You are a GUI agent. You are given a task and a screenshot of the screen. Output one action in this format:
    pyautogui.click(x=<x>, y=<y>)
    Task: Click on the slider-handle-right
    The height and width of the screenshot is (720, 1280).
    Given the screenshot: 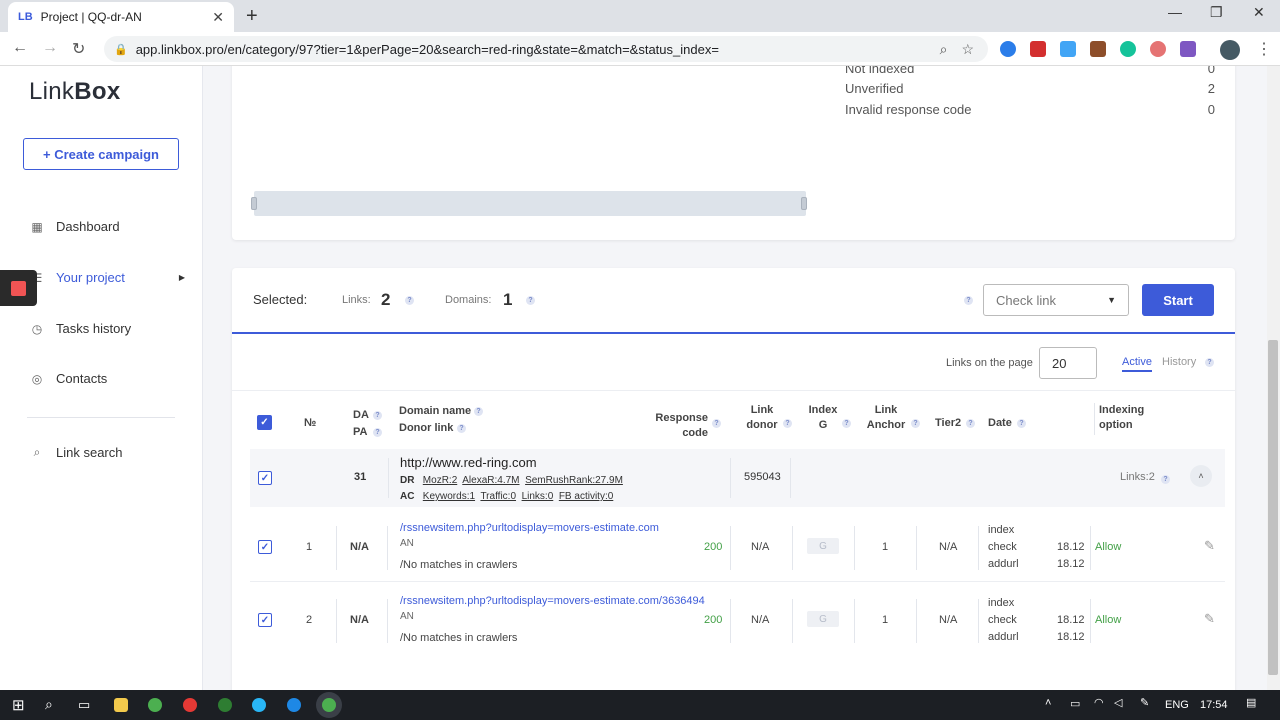 What is the action you would take?
    pyautogui.click(x=804, y=203)
    